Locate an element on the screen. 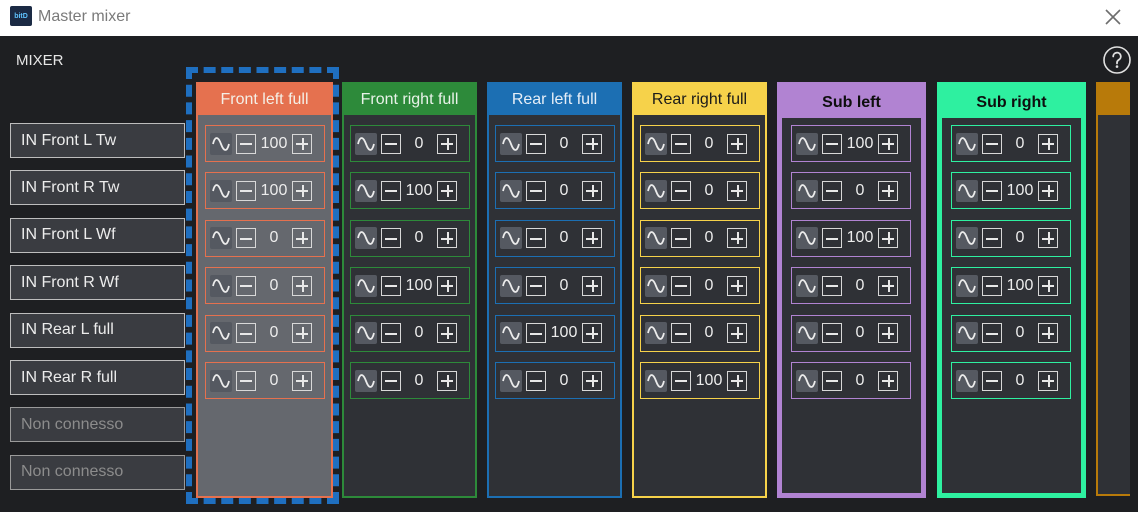  output-column: Front left full 100 100 0 0 0 0 is located at coordinates (264, 290).